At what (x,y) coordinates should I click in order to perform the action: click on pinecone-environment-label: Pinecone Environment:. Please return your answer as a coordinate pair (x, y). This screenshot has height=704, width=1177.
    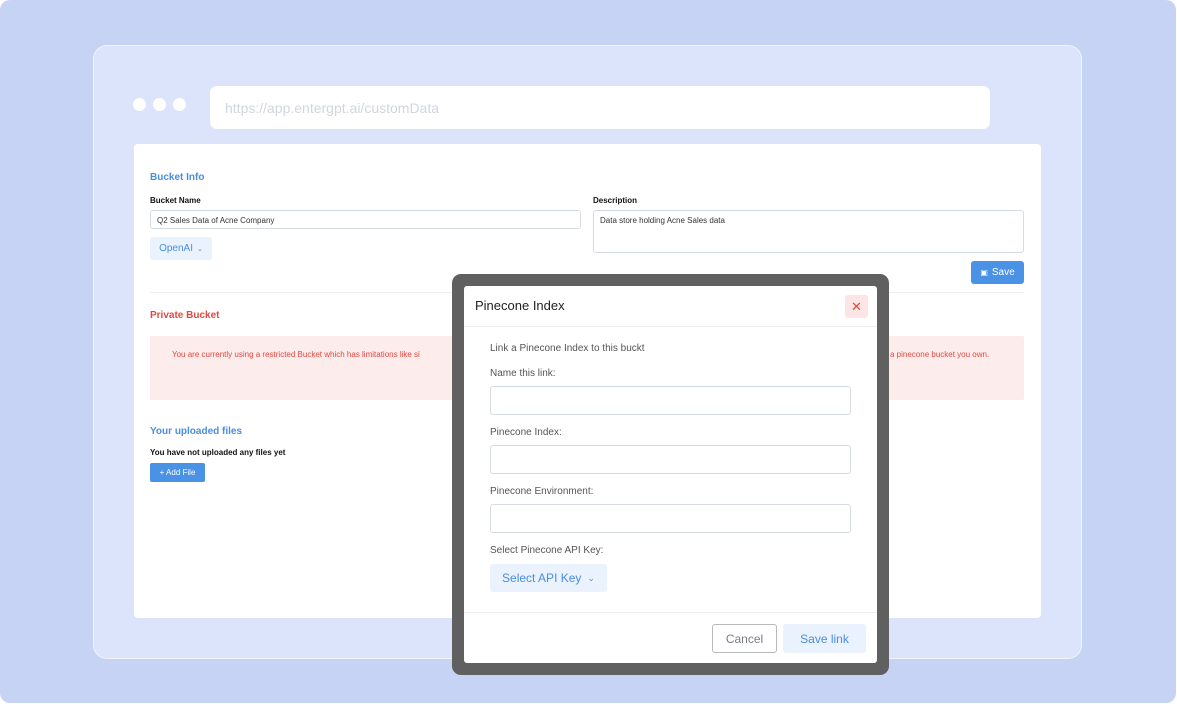
    Looking at the image, I should click on (542, 491).